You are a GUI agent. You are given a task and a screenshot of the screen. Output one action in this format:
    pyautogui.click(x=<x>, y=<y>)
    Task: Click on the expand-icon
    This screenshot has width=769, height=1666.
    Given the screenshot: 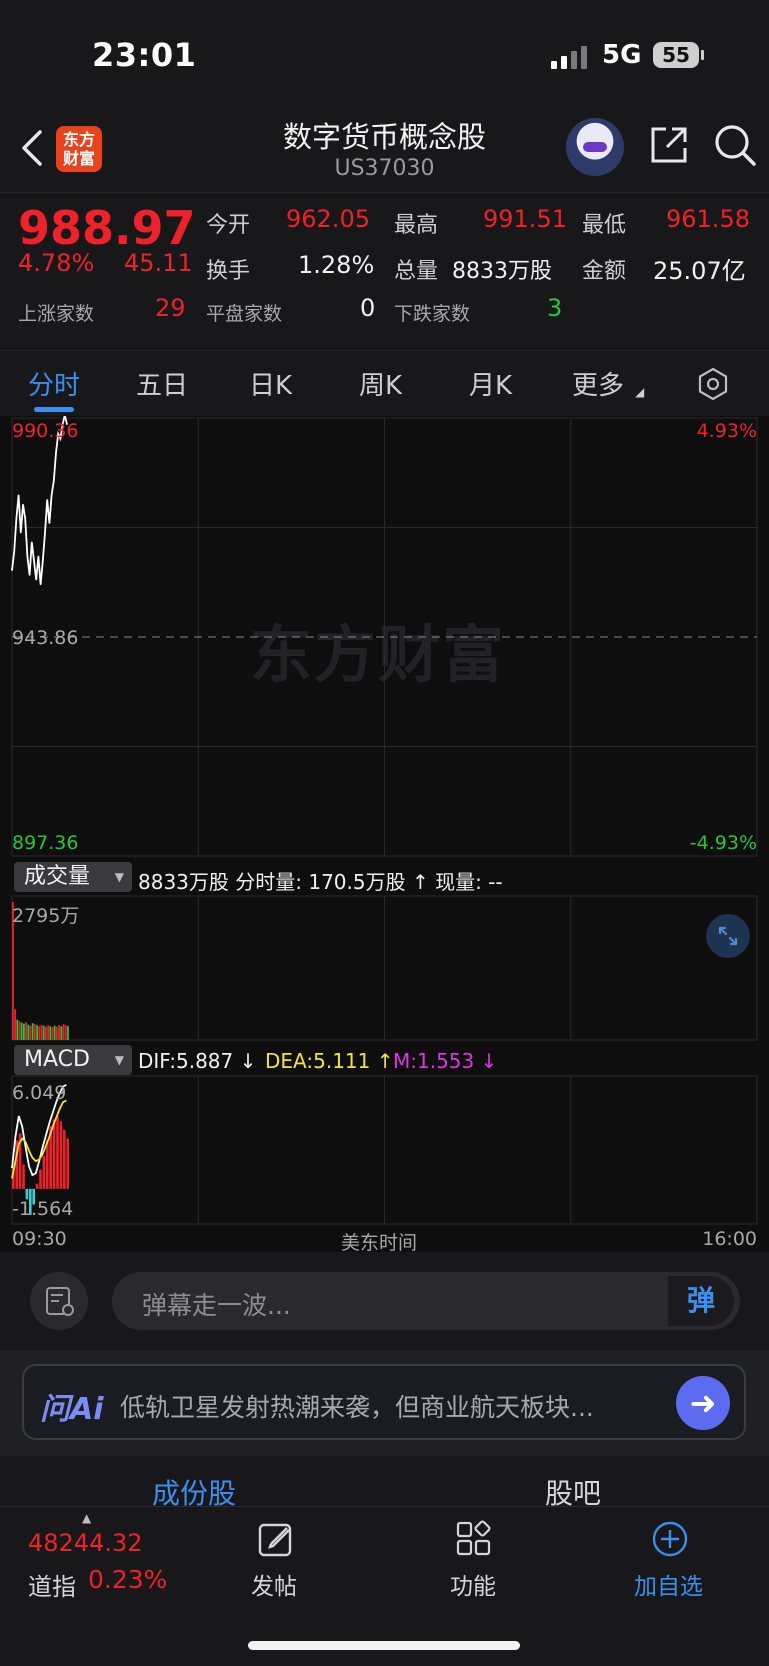 What is the action you would take?
    pyautogui.click(x=728, y=936)
    